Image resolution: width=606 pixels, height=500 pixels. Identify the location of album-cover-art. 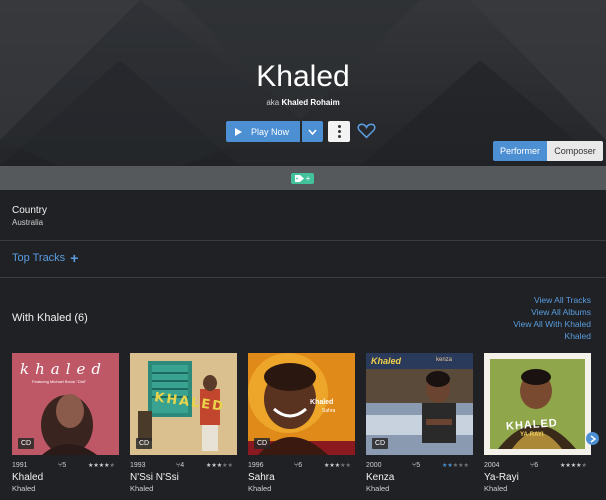
(537, 404).